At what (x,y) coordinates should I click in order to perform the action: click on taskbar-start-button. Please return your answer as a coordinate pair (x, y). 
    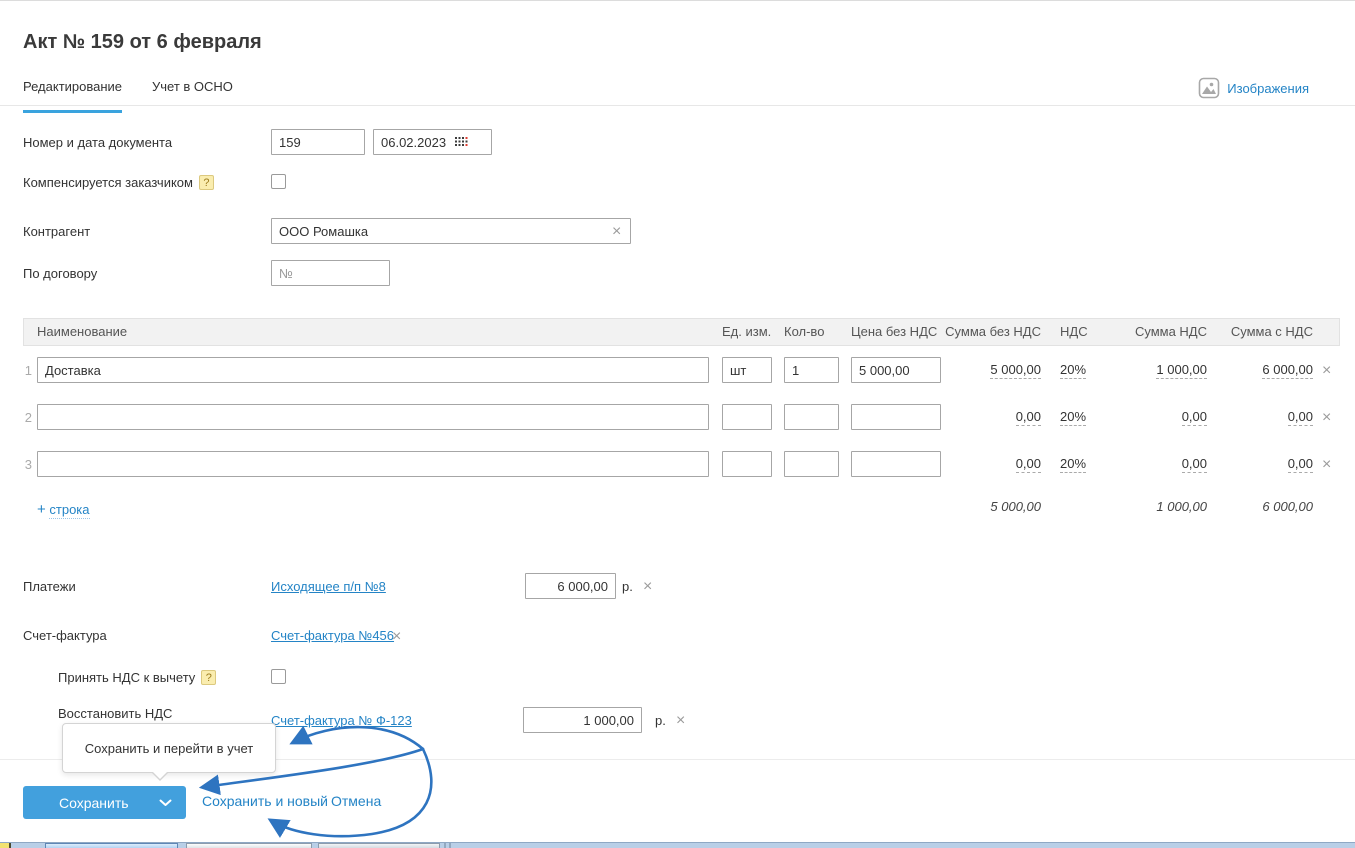
    Looking at the image, I should click on (5, 845).